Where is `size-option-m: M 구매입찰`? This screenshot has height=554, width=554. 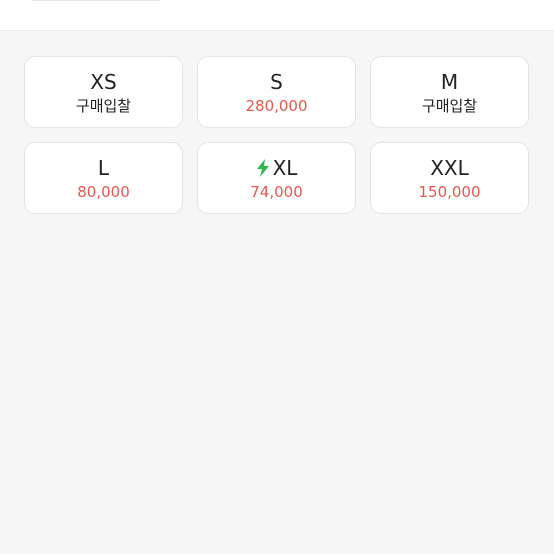
size-option-m: M 구매입찰 is located at coordinates (449, 92).